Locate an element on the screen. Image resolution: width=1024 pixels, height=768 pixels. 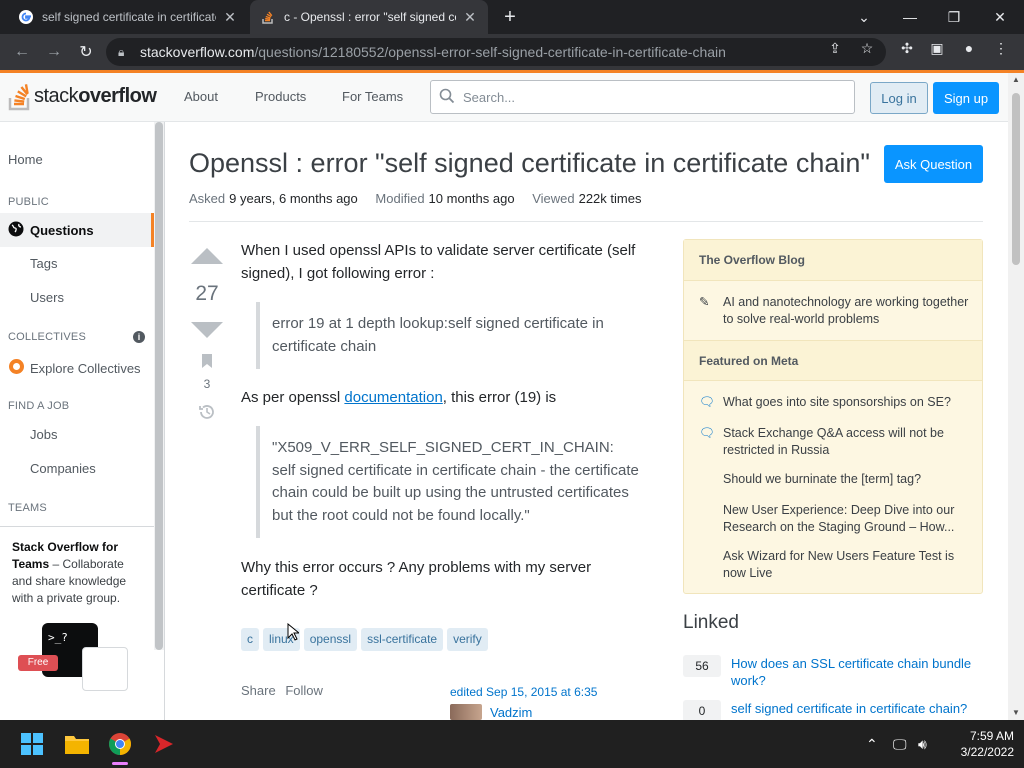
side-panel-icon: ▣ is located at coordinates (937, 49).